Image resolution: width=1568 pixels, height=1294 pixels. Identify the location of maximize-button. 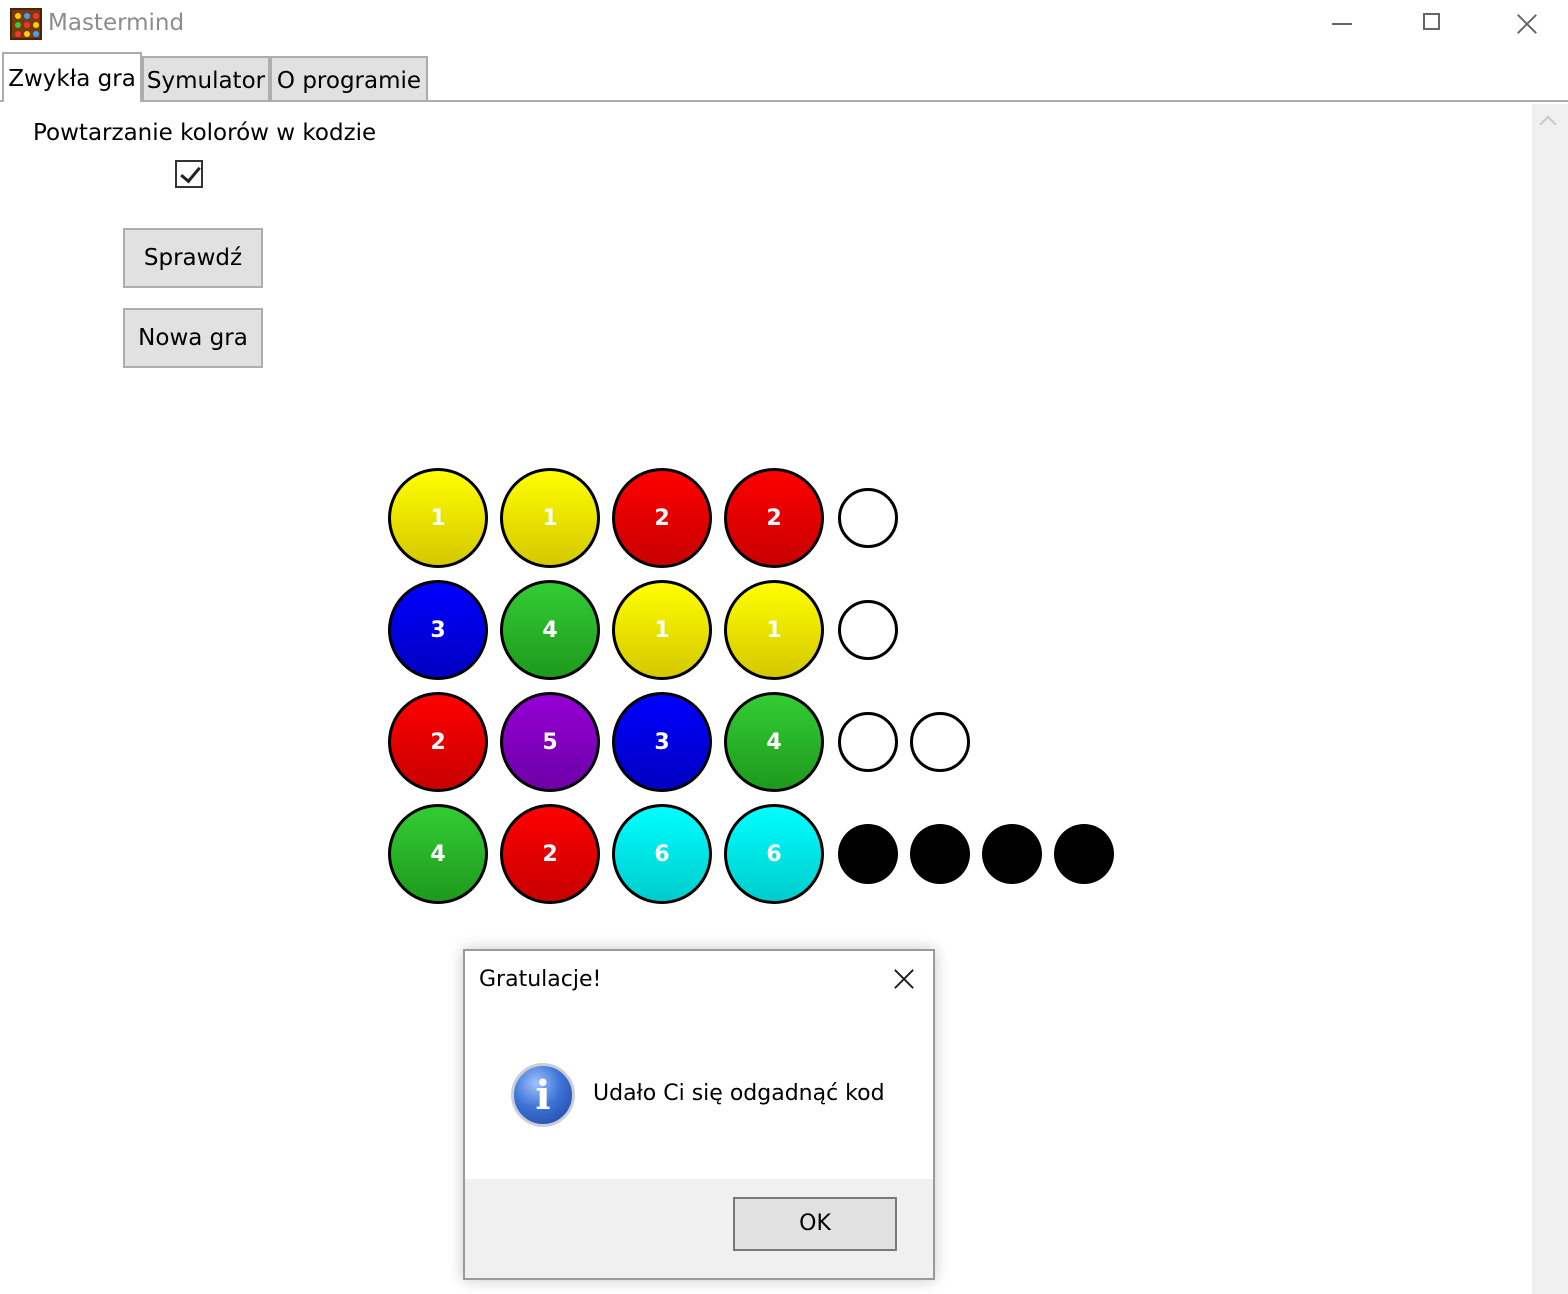
(1432, 24).